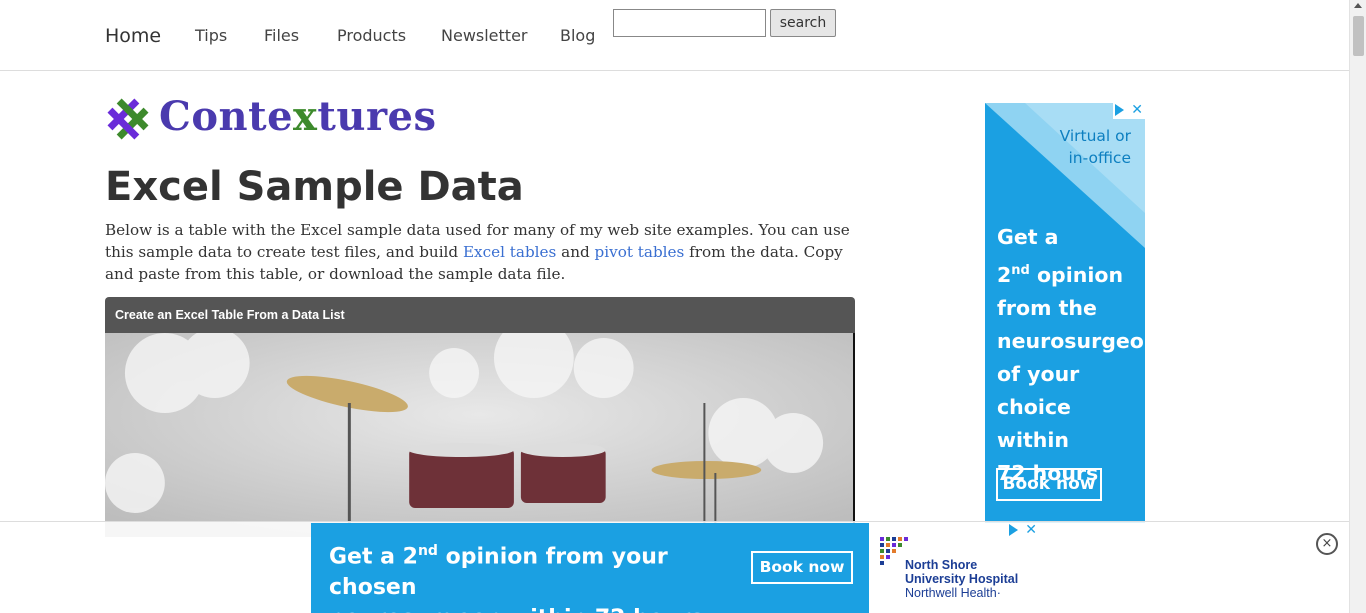 The height and width of the screenshot is (613, 1366). I want to click on nav-files-link: Files, so click(281, 35).